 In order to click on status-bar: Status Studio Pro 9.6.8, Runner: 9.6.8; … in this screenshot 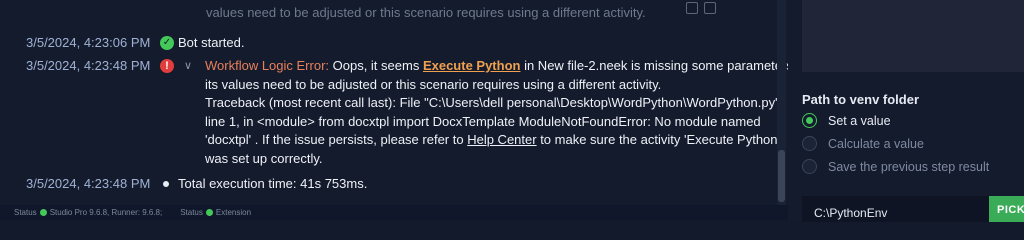, I will do `click(394, 212)`.